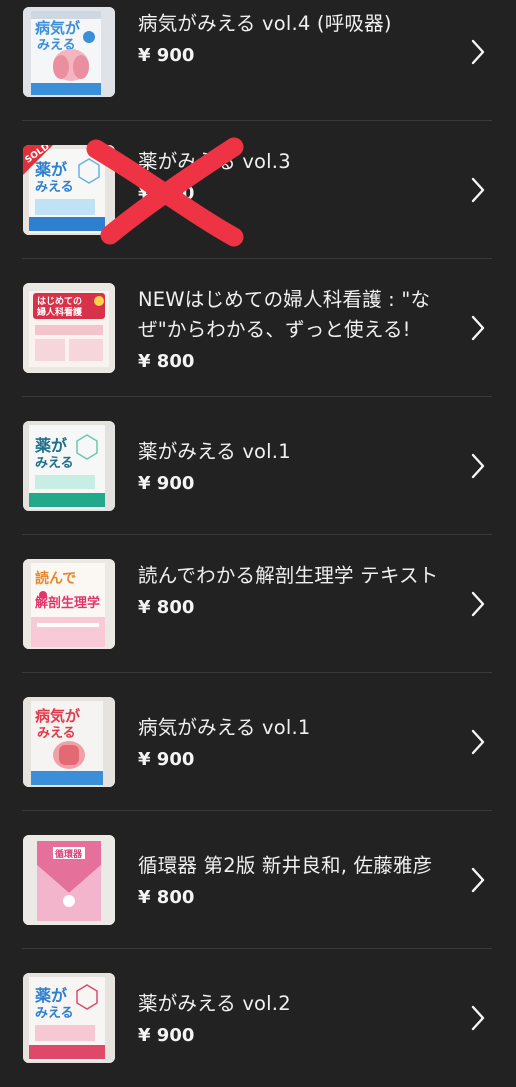  What do you see at coordinates (59, 312) in the screenshot?
I see `cover-subtitle-text: 婦人科看護` at bounding box center [59, 312].